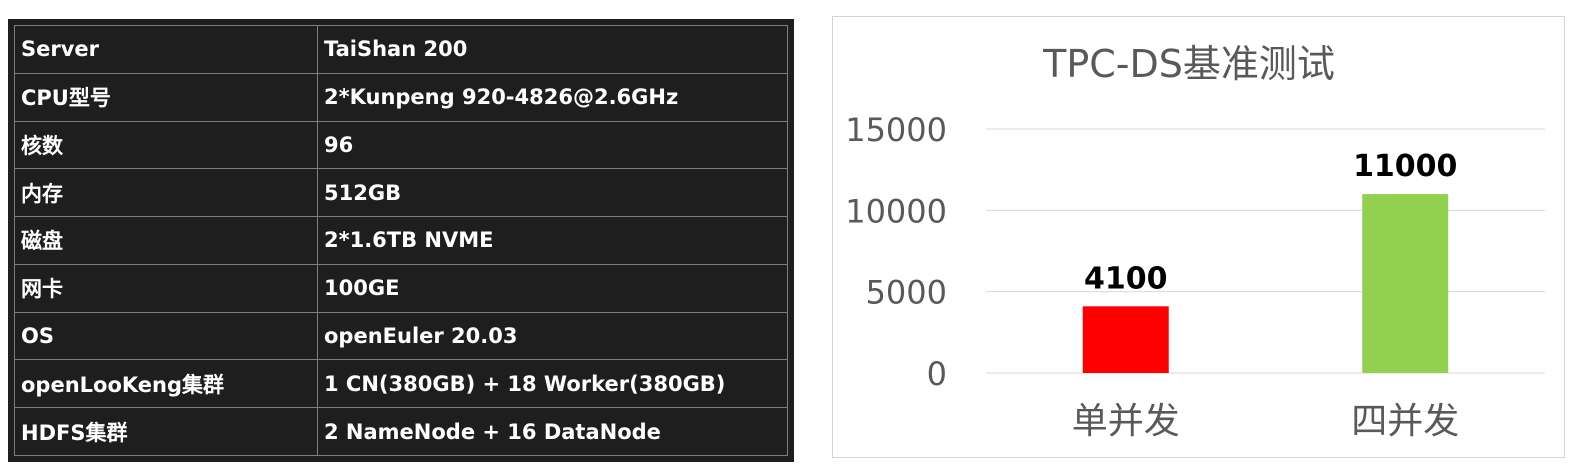  I want to click on spec-value: openEuler 20.03, so click(552, 336).